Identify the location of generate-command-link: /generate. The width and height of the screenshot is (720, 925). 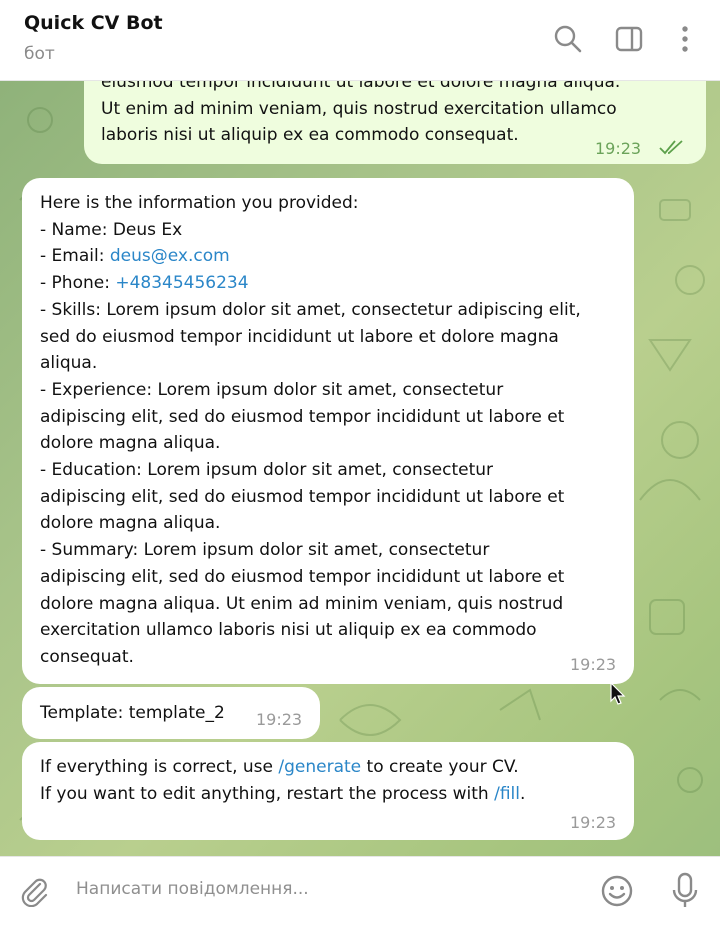
(319, 767).